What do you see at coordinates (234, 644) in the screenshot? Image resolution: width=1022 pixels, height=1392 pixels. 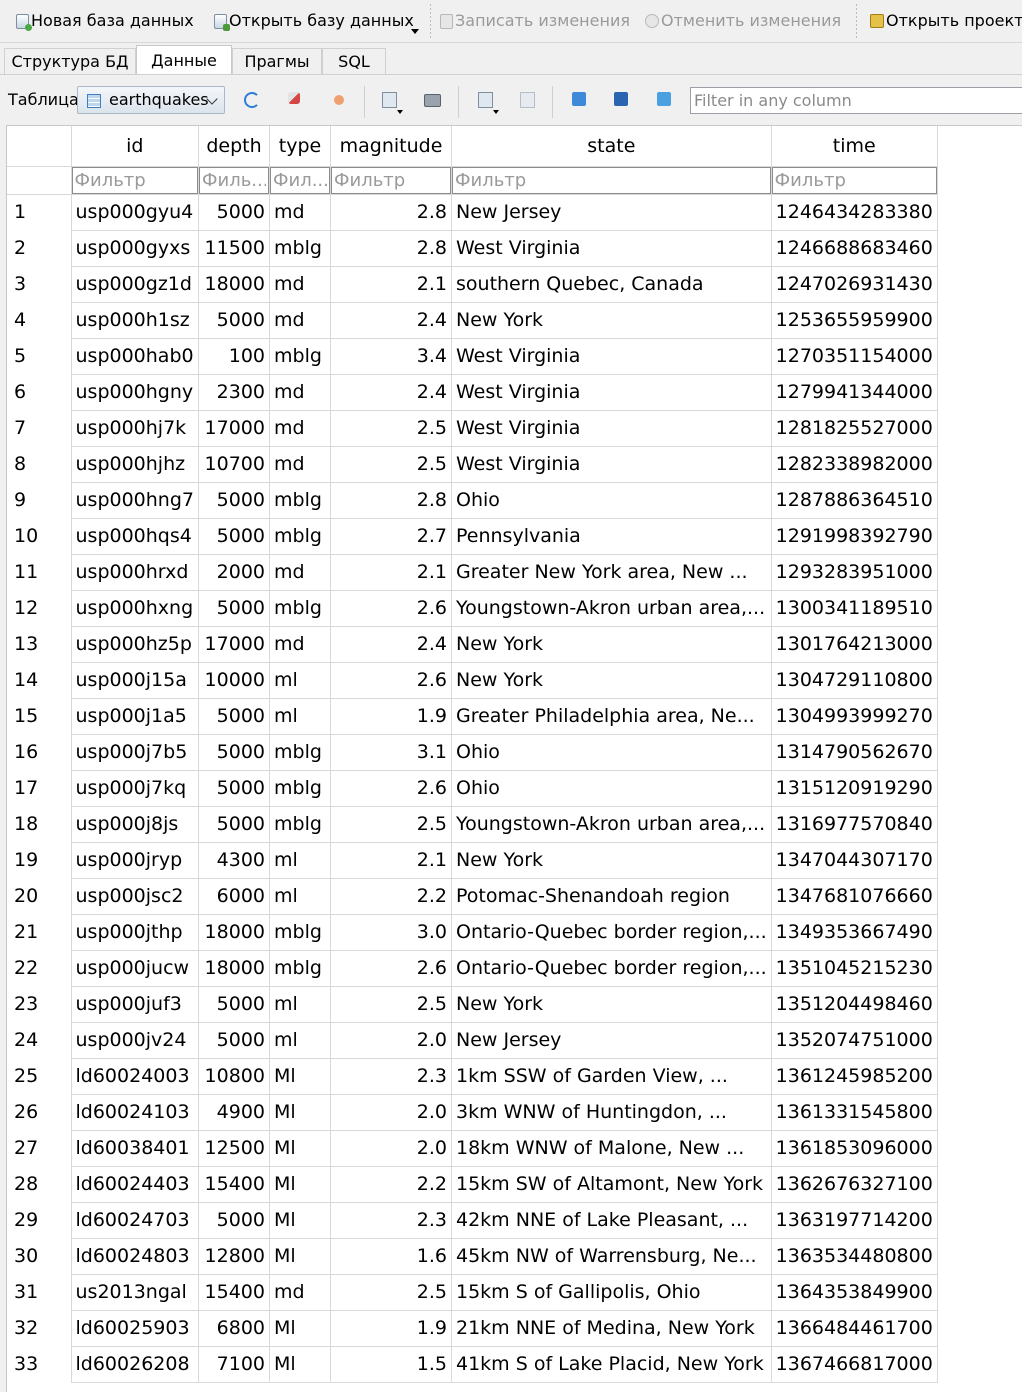 I see `cell-depth: 17000` at bounding box center [234, 644].